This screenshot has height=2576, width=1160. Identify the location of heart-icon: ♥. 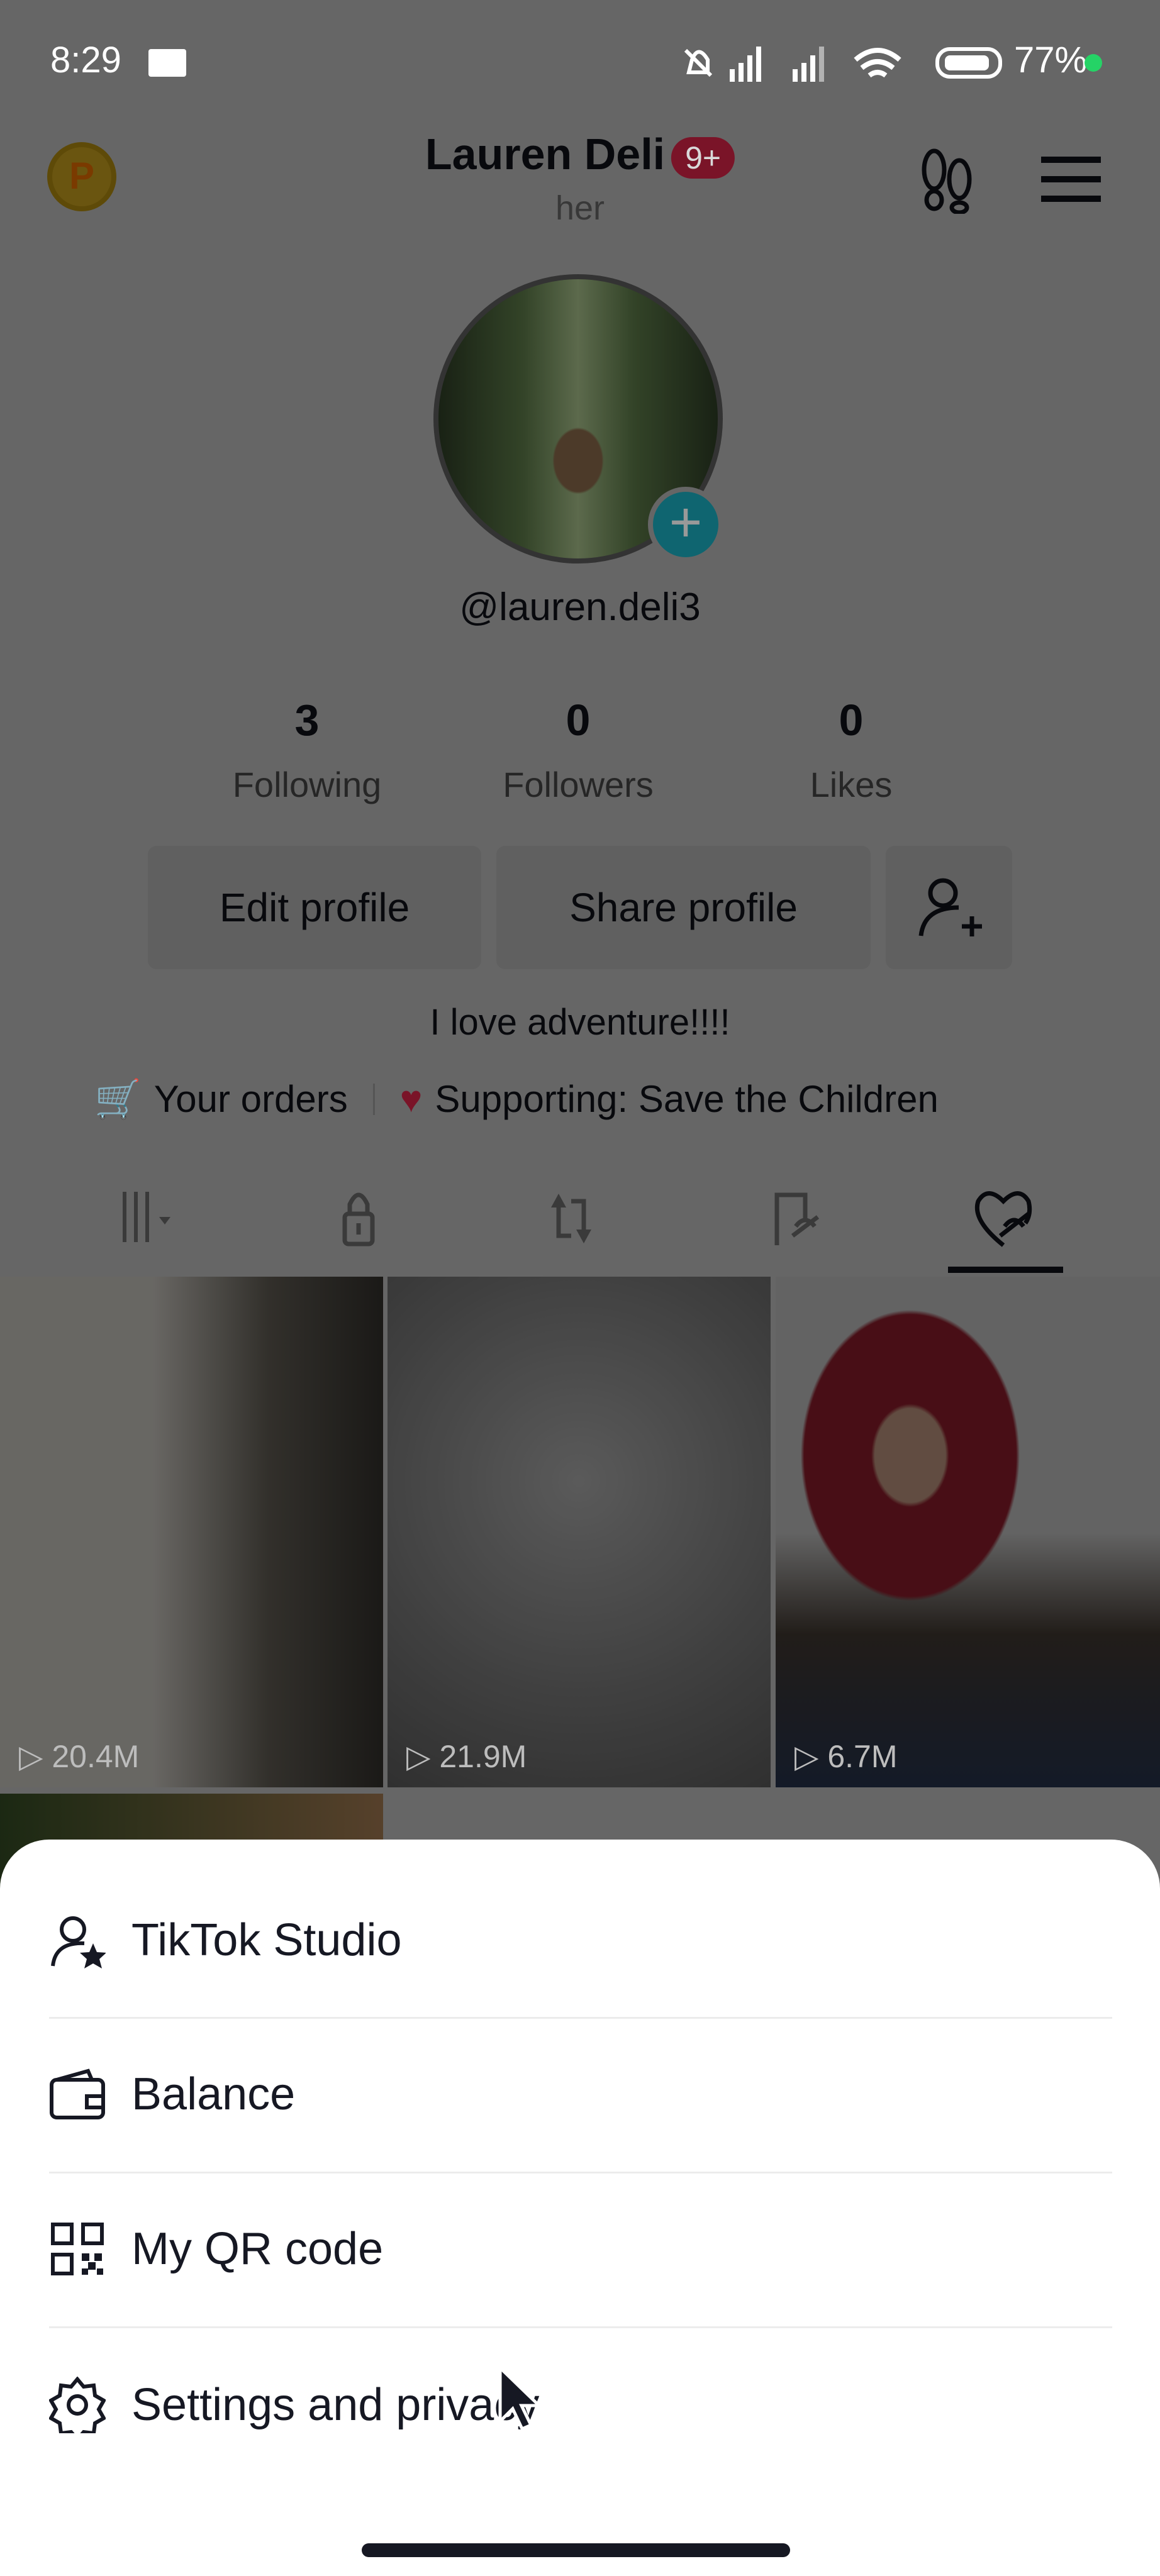
(411, 1099).